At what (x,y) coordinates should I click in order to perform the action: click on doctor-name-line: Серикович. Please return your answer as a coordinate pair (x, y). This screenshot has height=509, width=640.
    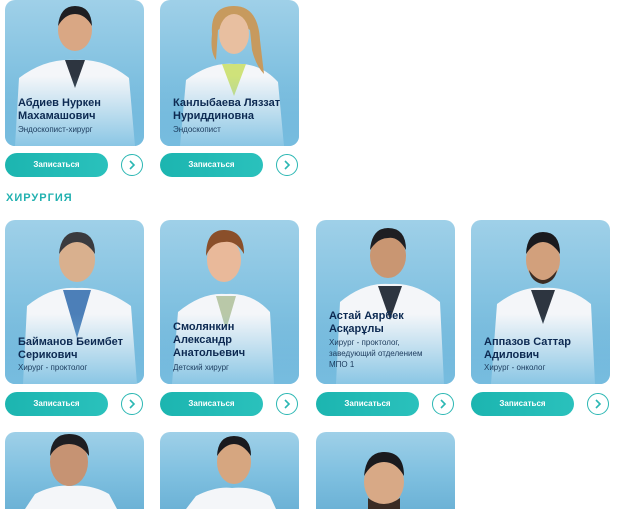
    Looking at the image, I should click on (48, 355).